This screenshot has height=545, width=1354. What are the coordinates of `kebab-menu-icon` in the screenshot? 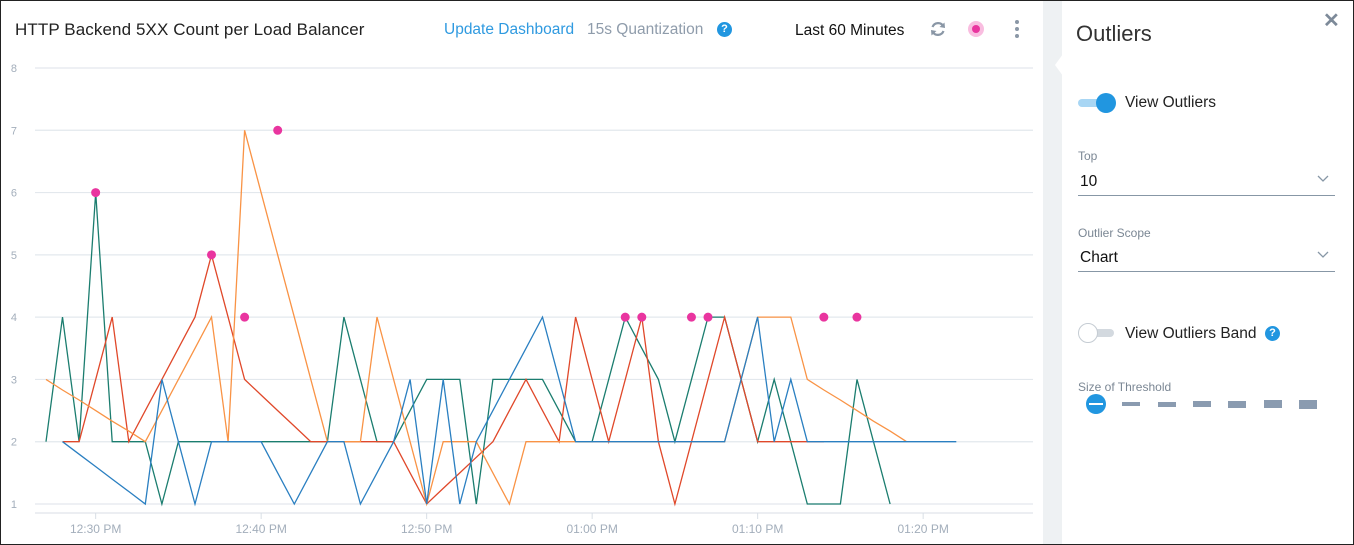 It's located at (1017, 30).